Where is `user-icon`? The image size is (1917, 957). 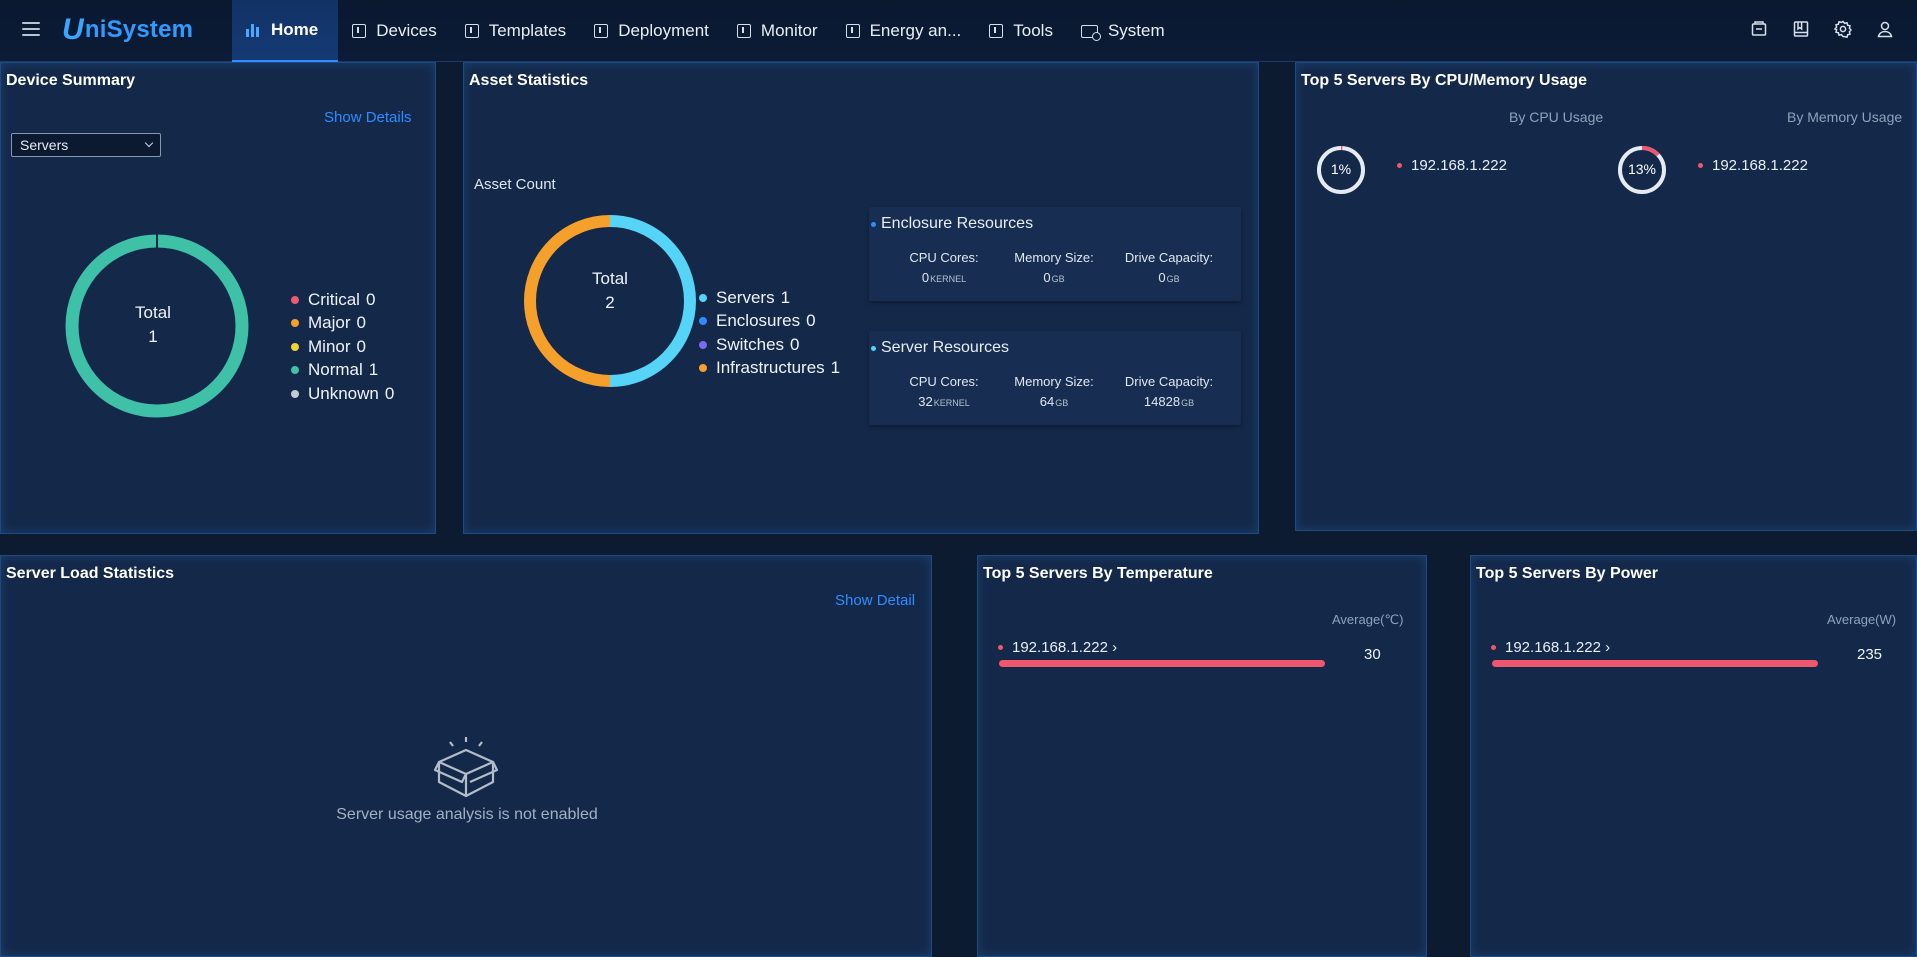
user-icon is located at coordinates (1885, 29).